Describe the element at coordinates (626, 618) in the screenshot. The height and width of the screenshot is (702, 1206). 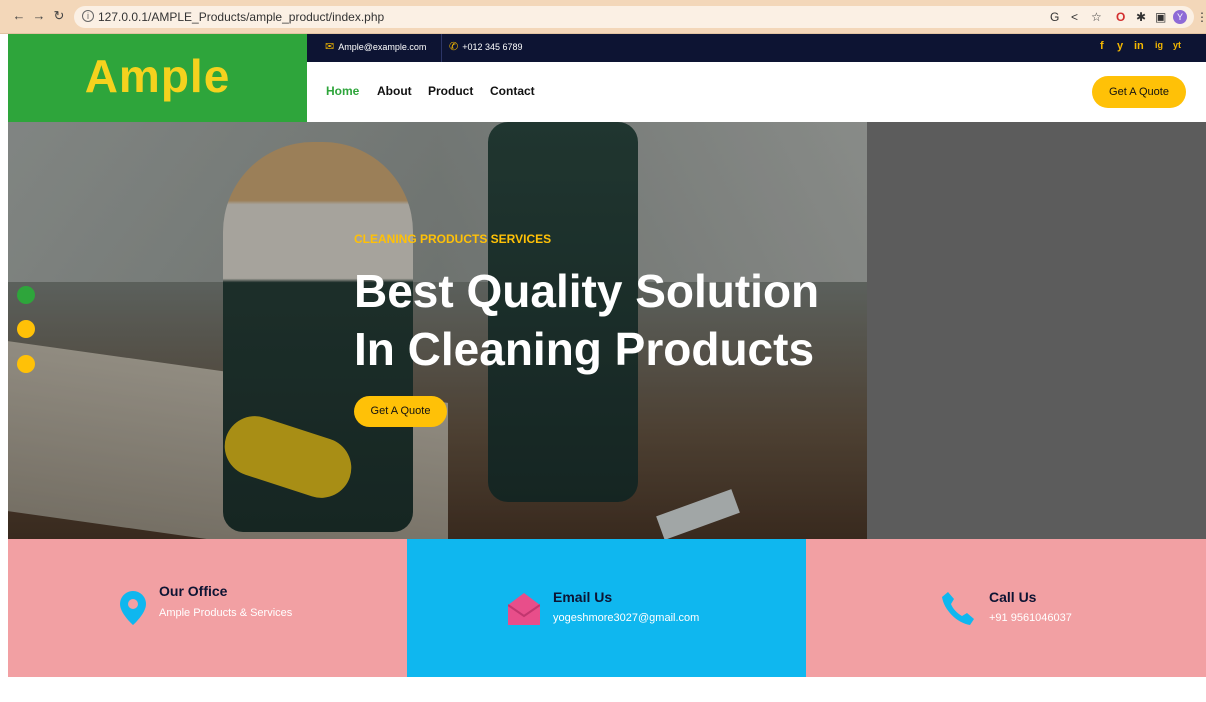
I see `email-text: yogeshmore3027@gmail.com` at that location.